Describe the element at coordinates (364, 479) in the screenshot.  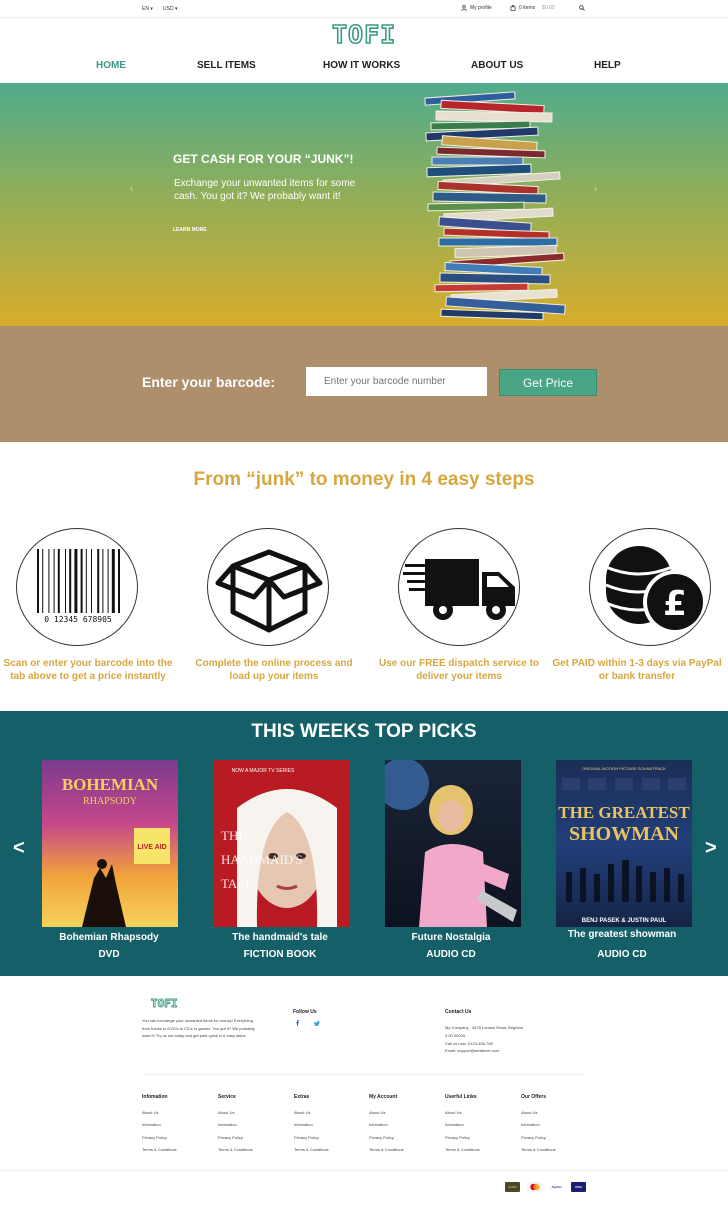
I see `steps-title: From “junk” to money in 4 easy steps` at that location.